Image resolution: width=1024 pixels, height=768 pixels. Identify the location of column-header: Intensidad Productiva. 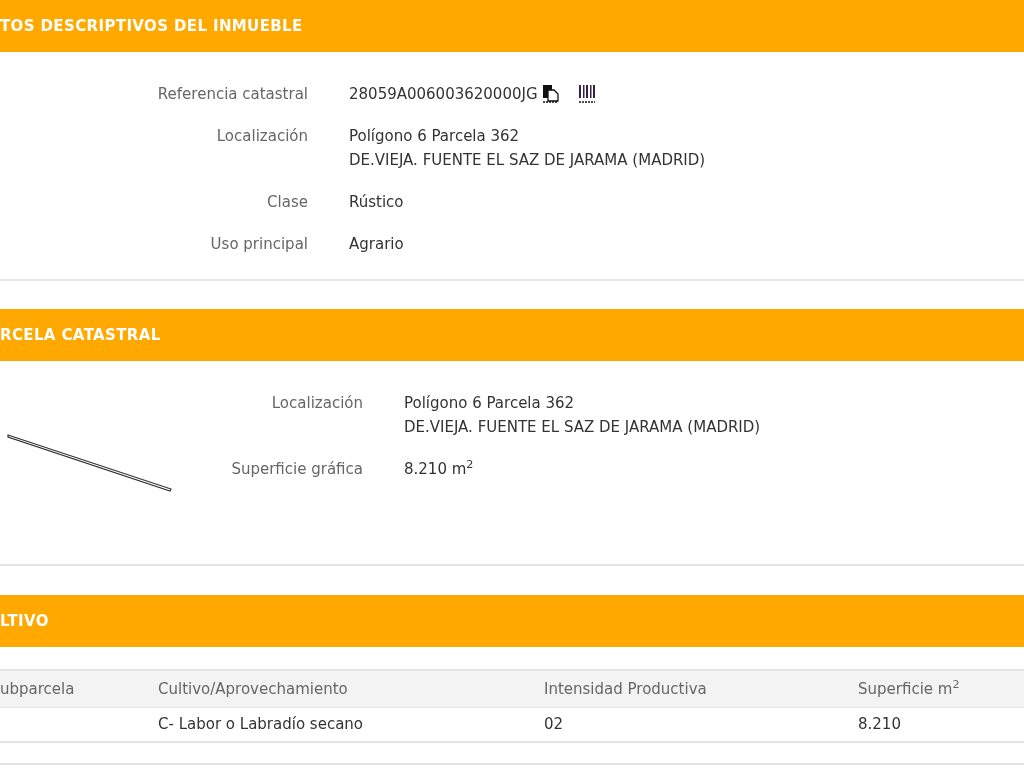
(626, 689).